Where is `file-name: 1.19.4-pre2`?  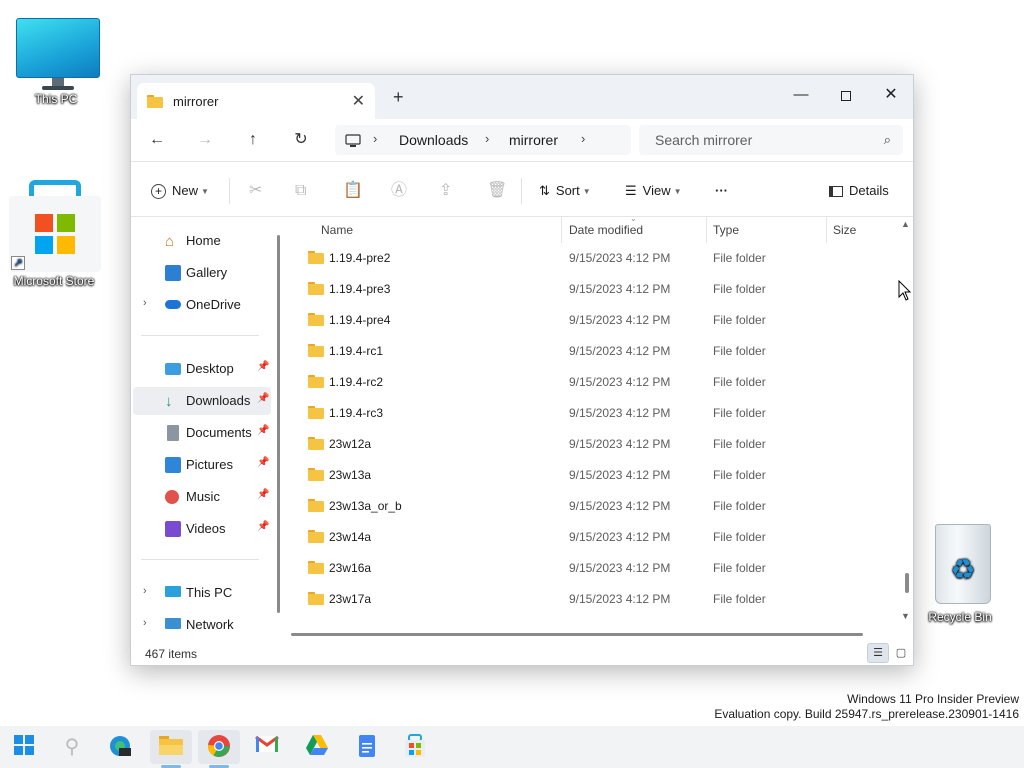
file-name: 1.19.4-pre2 is located at coordinates (360, 258).